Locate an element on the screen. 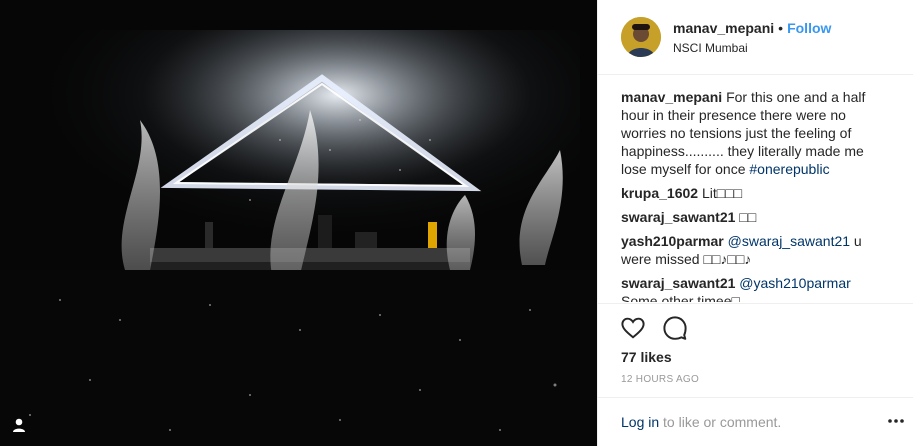 This screenshot has height=446, width=913. login-link: Log in is located at coordinates (640, 422).